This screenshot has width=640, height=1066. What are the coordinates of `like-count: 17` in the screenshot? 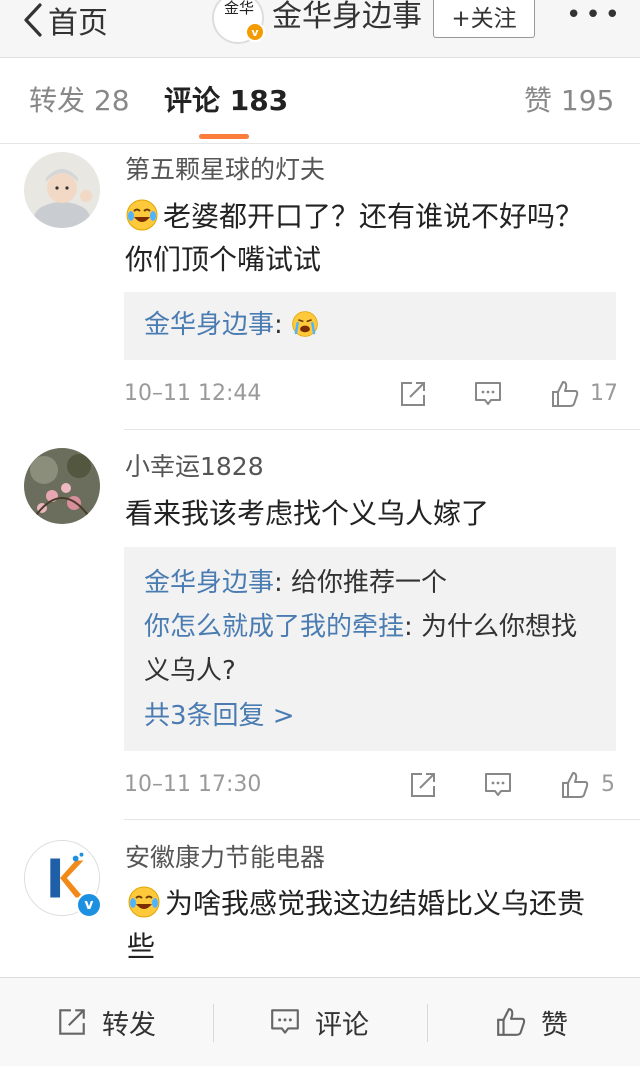 It's located at (604, 393).